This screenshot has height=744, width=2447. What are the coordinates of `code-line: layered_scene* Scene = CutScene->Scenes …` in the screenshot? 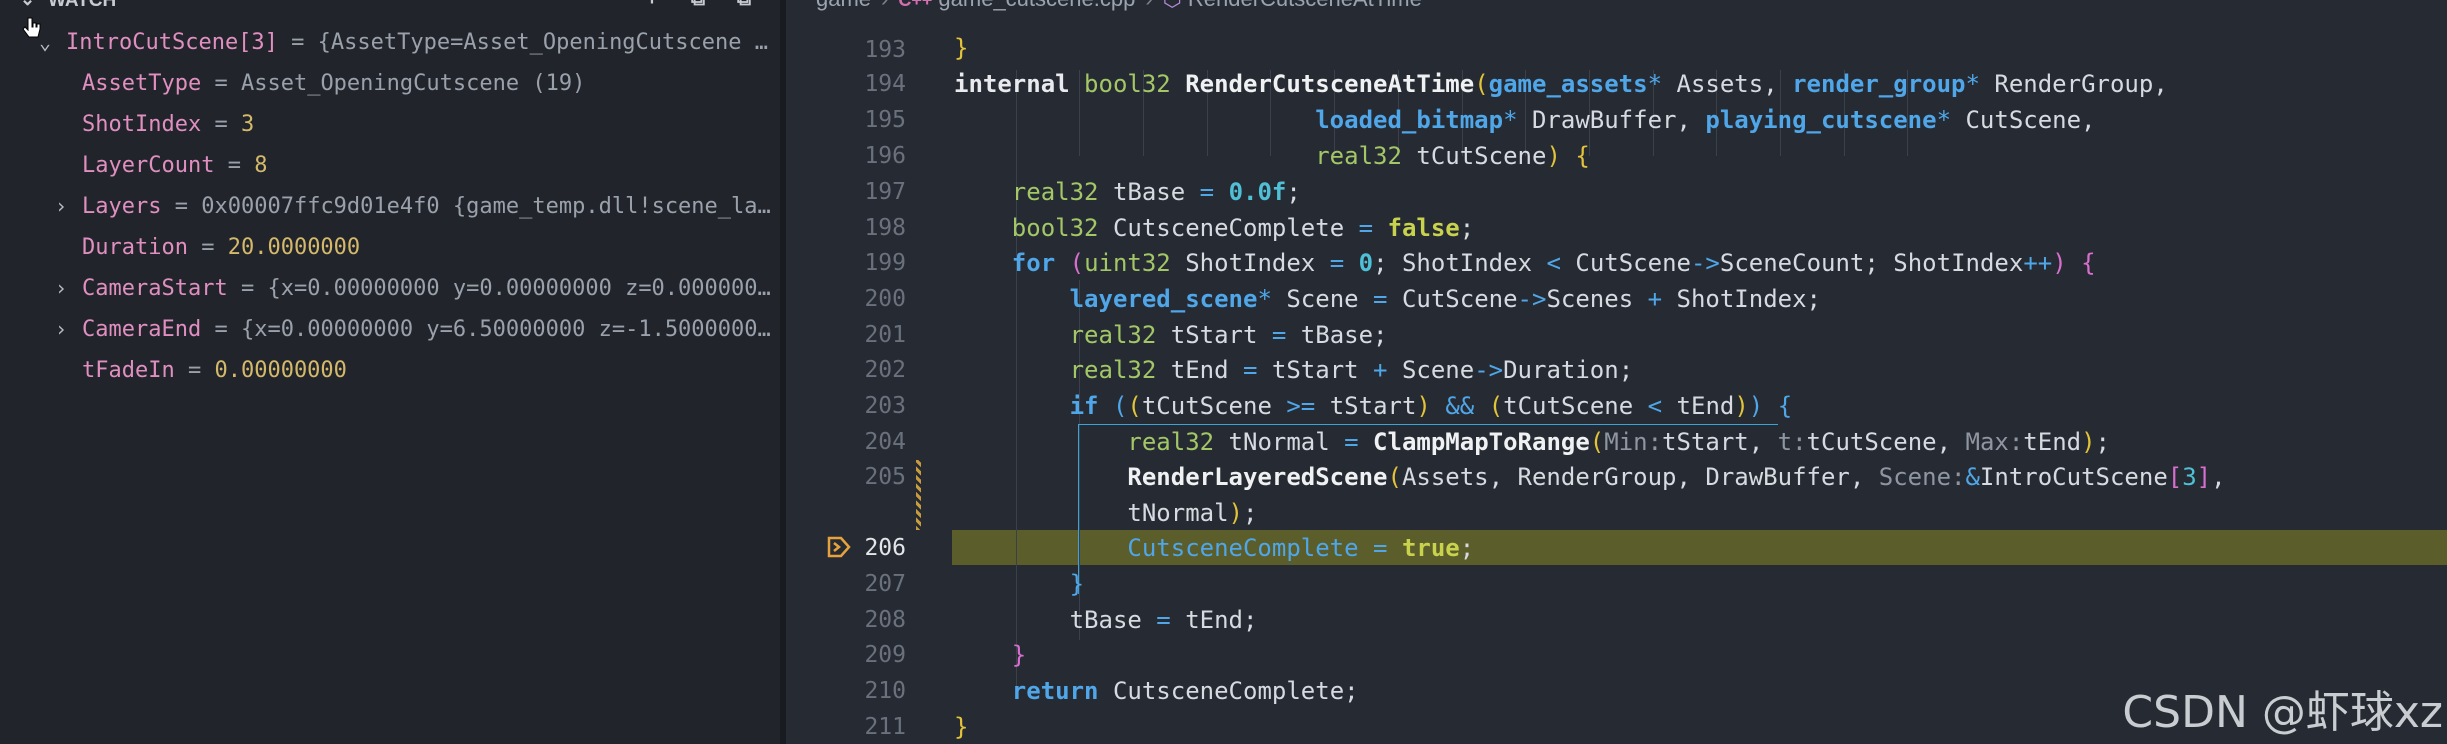 It's located at (1445, 299).